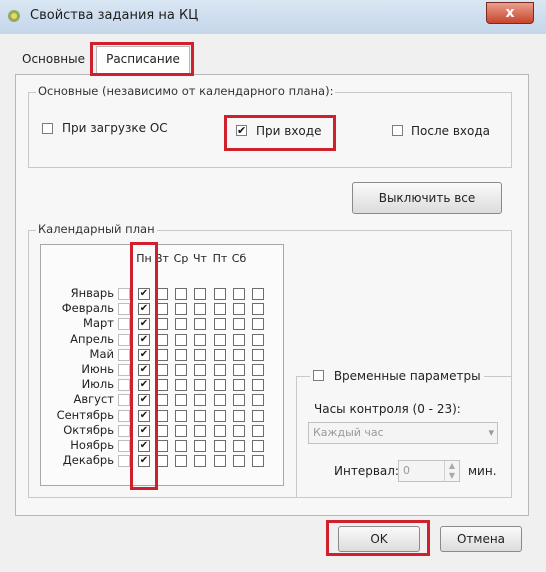 The height and width of the screenshot is (572, 546). What do you see at coordinates (75, 323) in the screenshot?
I see `month-label: Март` at bounding box center [75, 323].